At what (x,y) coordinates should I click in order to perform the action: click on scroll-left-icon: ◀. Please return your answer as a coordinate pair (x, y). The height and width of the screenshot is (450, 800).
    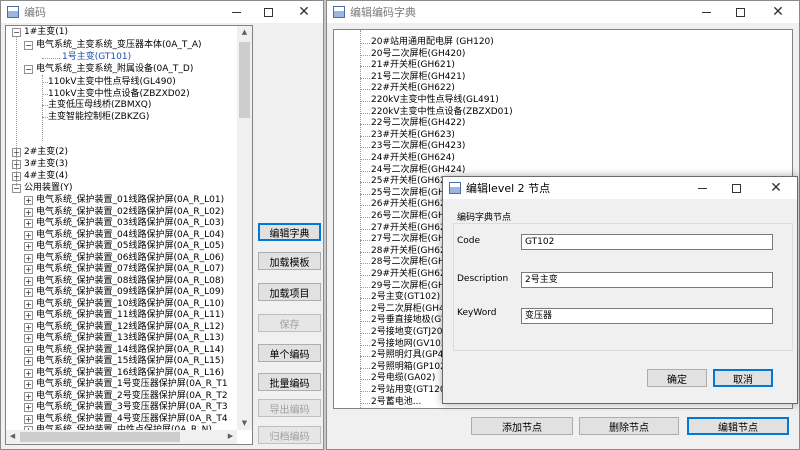
    Looking at the image, I should click on (12, 437).